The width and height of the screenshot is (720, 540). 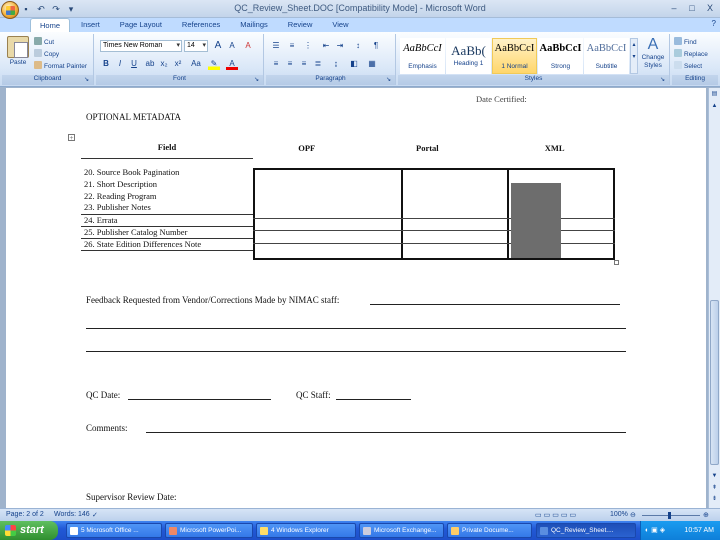 What do you see at coordinates (560, 56) in the screenshot?
I see `style-strong: AaBbCcI Strong` at bounding box center [560, 56].